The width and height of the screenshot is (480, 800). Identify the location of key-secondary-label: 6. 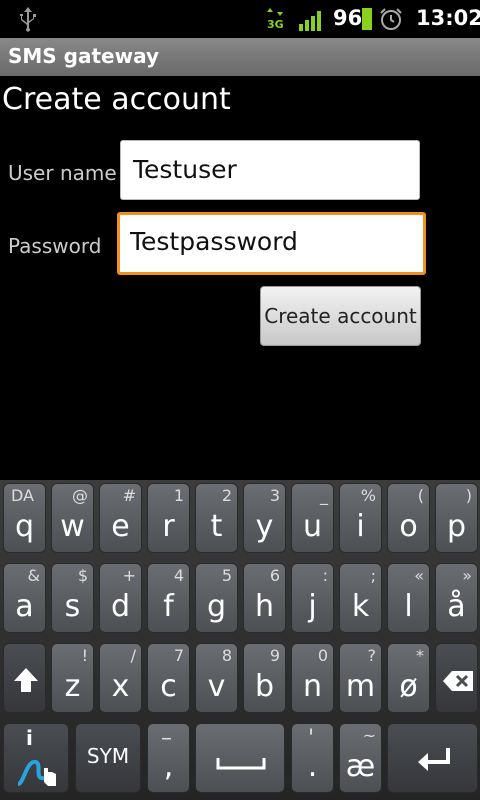
(274, 575).